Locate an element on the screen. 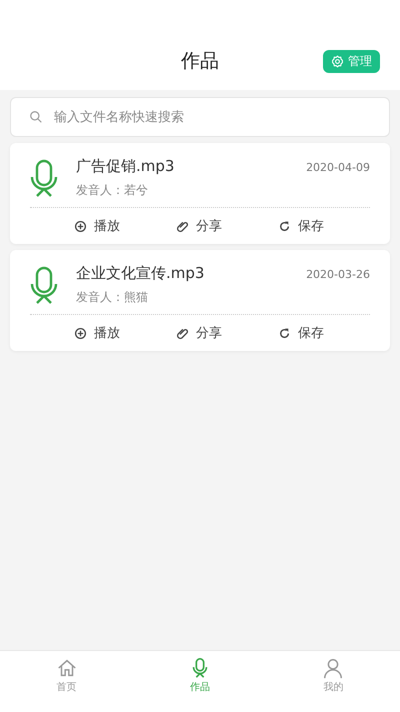  user-icon is located at coordinates (333, 668).